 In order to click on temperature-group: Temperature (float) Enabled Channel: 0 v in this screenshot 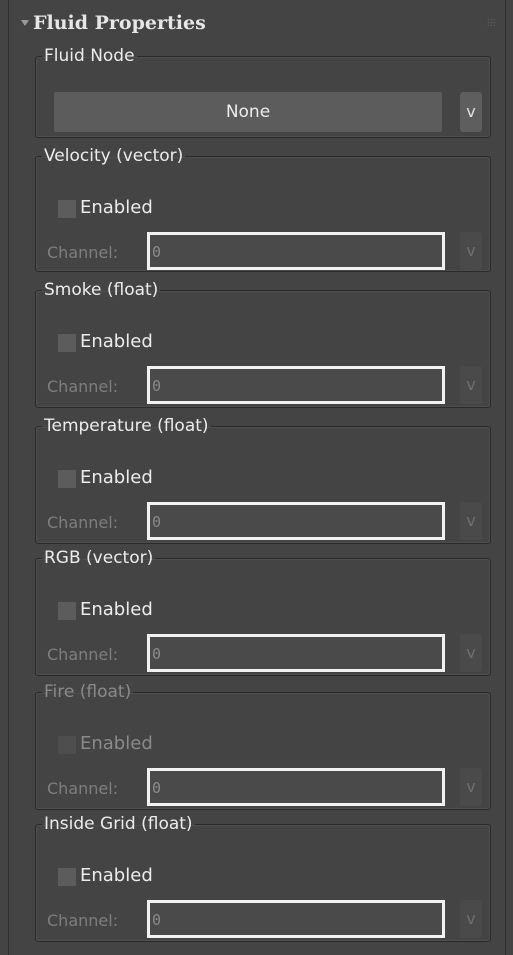, I will do `click(263, 480)`.